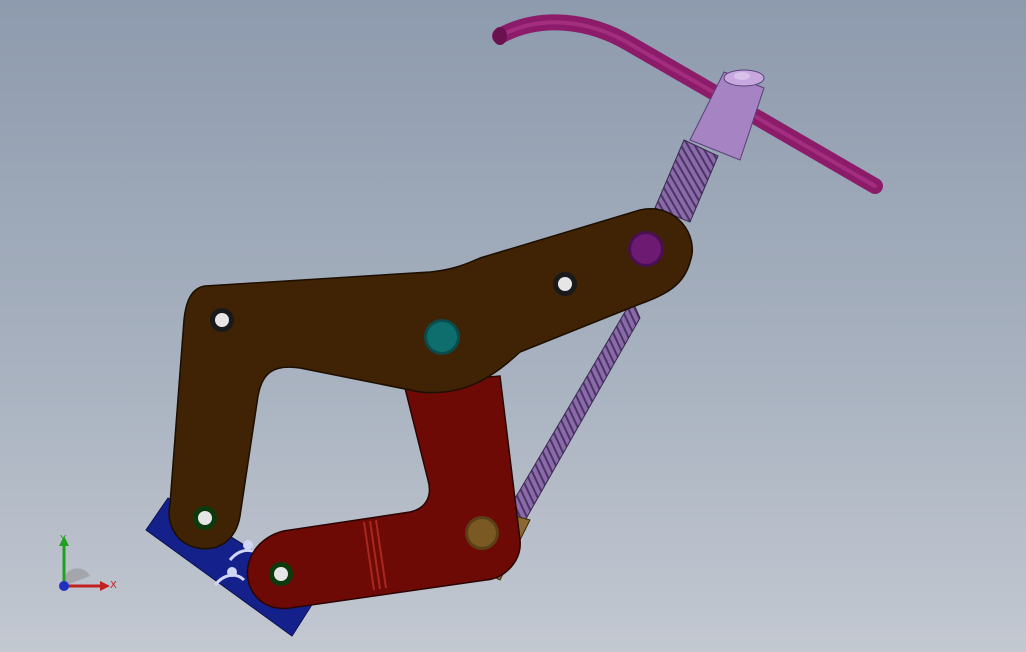 The height and width of the screenshot is (652, 1026). I want to click on pin-screw-pivot-purple, so click(646, 249).